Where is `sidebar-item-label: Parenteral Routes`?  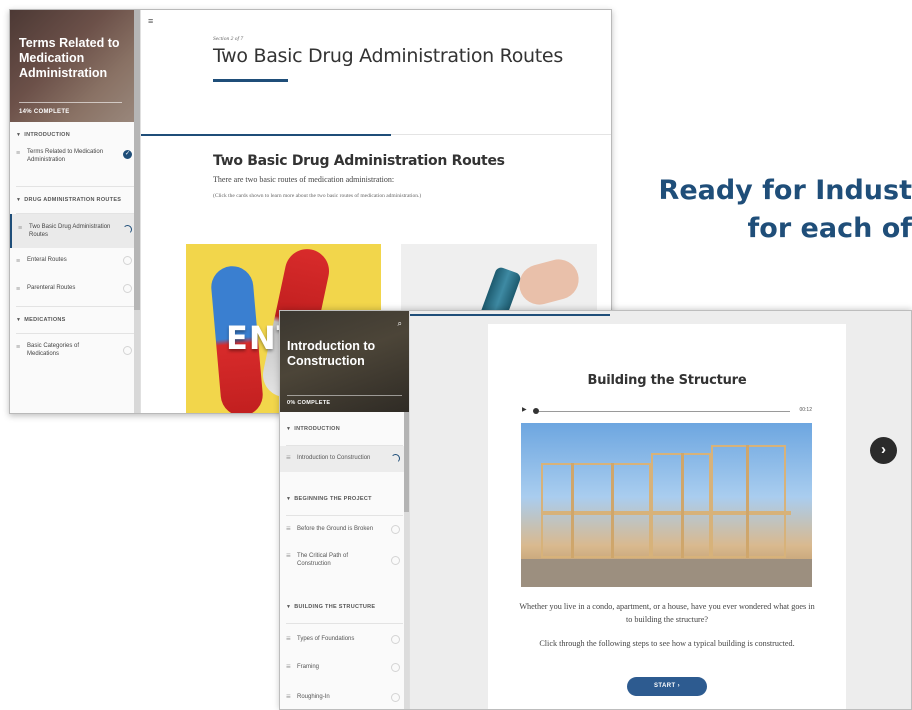
sidebar-item-label: Parenteral Routes is located at coordinates (51, 288).